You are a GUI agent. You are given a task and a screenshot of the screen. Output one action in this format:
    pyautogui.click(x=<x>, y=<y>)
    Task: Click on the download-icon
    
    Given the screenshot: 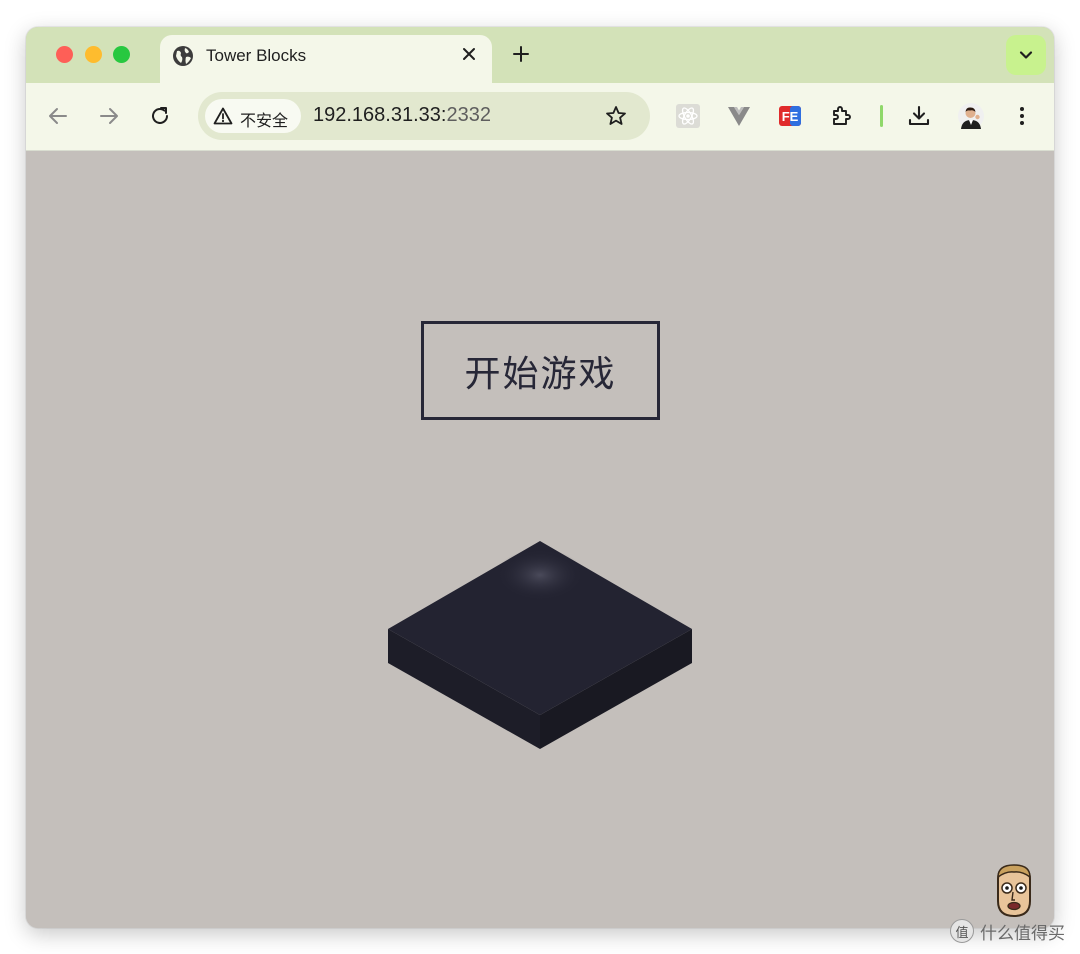 What is the action you would take?
    pyautogui.click(x=919, y=116)
    